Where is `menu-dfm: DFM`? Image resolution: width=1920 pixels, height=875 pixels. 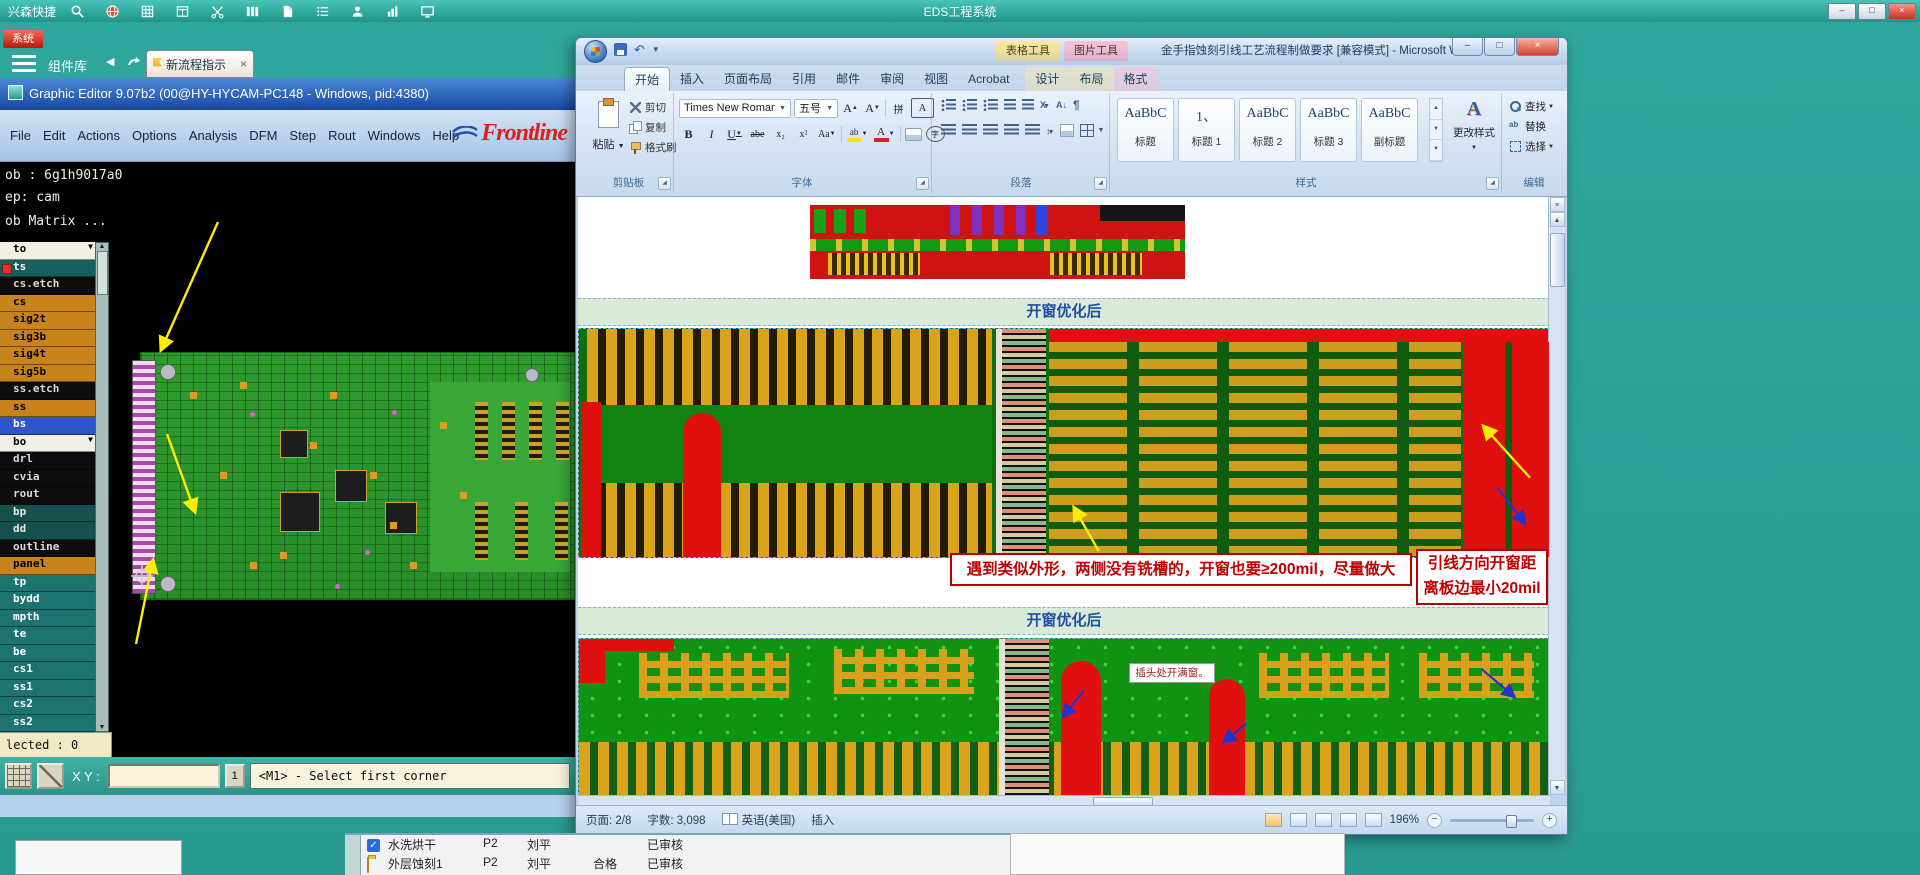
menu-dfm: DFM is located at coordinates (263, 135).